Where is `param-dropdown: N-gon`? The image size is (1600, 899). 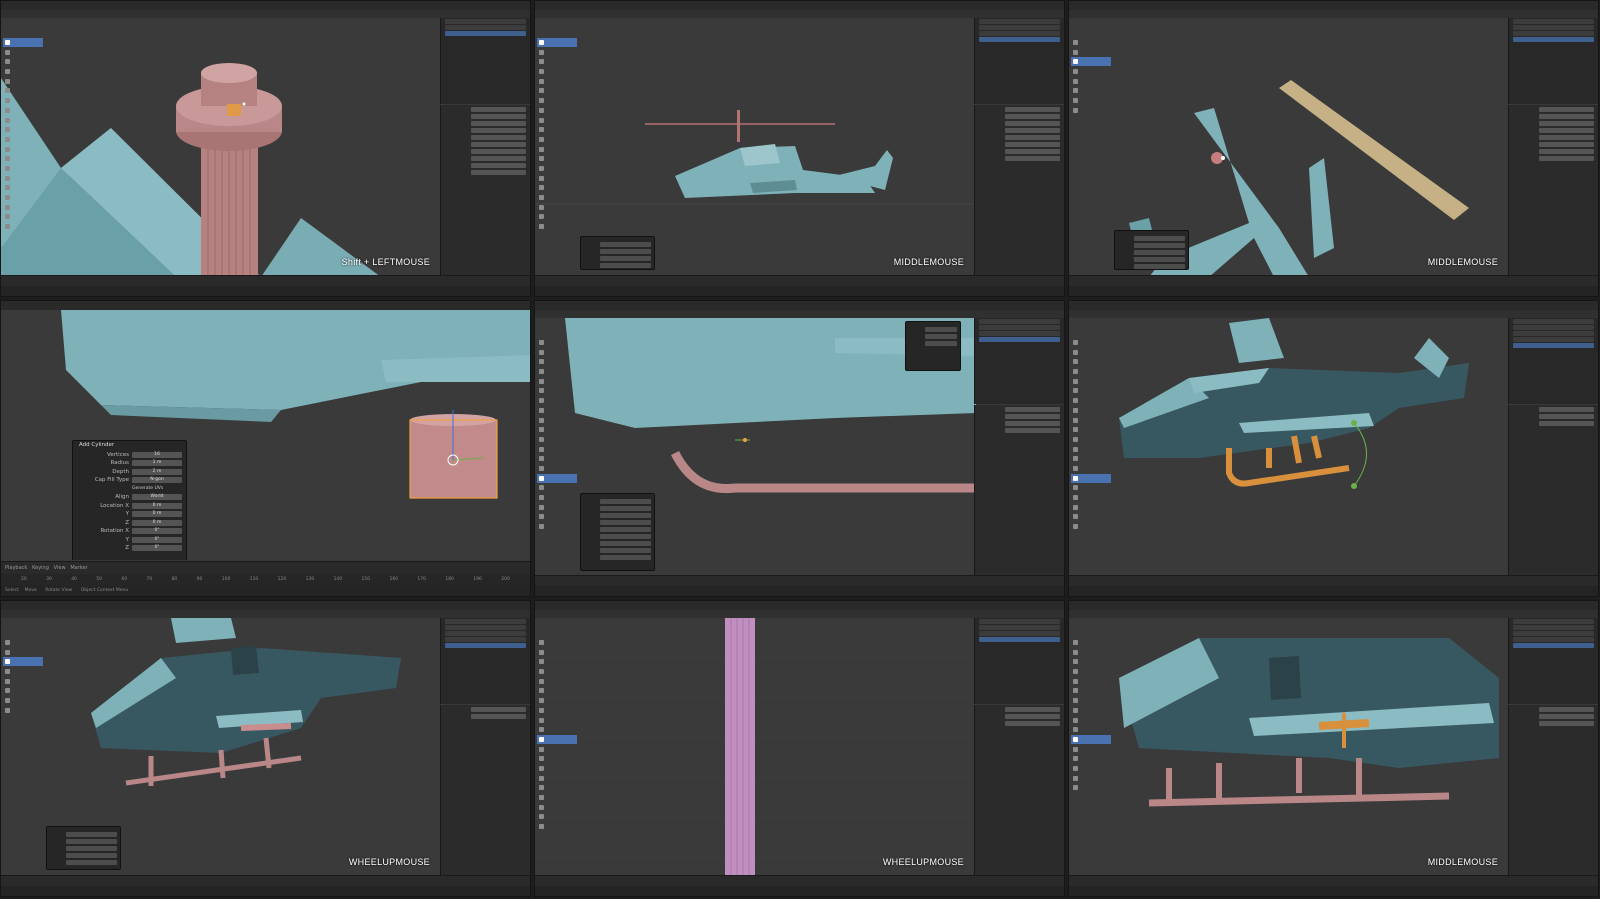 param-dropdown: N-gon is located at coordinates (157, 480).